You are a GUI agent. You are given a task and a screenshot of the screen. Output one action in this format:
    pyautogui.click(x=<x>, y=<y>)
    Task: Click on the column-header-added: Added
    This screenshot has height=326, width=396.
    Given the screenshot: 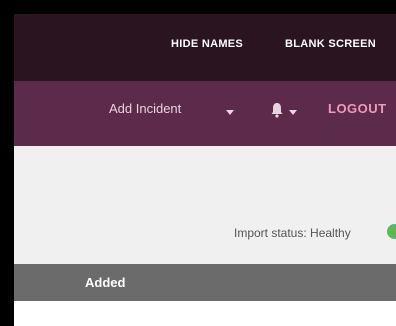 What is the action you would take?
    pyautogui.click(x=105, y=282)
    